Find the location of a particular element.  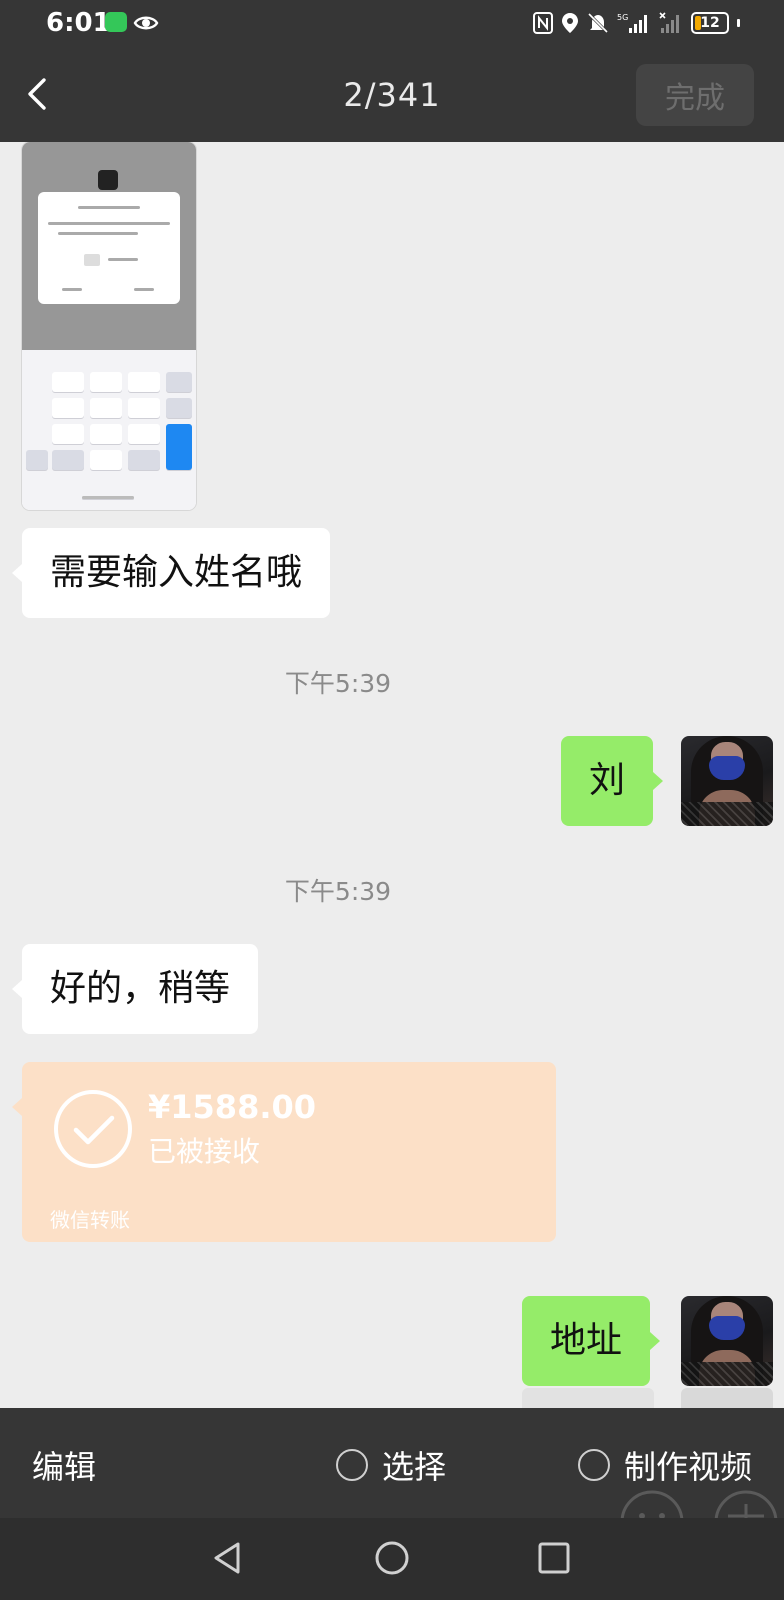

status-time: 6:01 is located at coordinates (78, 23).